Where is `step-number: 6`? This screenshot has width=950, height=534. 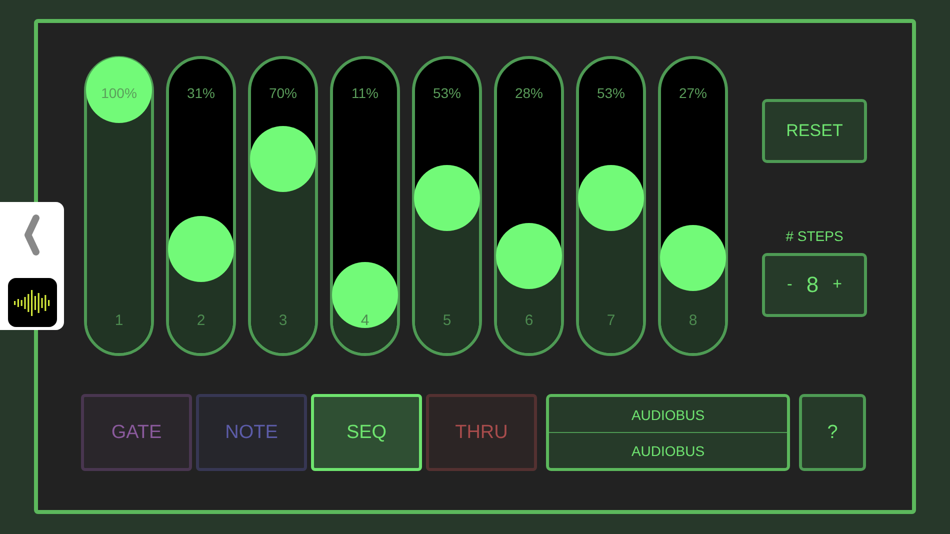 step-number: 6 is located at coordinates (529, 320).